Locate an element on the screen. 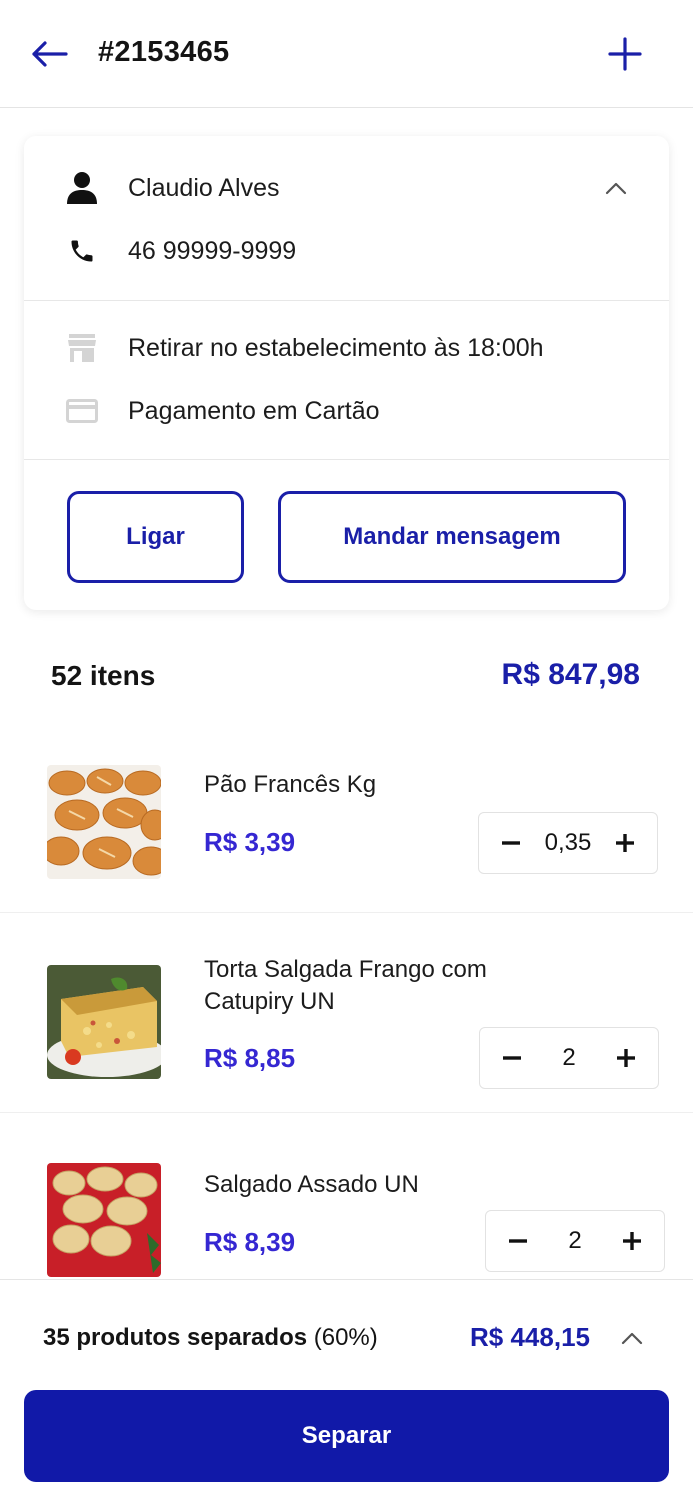  product-name: Torta Salgada Frango com Catupiry UN is located at coordinates (345, 985).